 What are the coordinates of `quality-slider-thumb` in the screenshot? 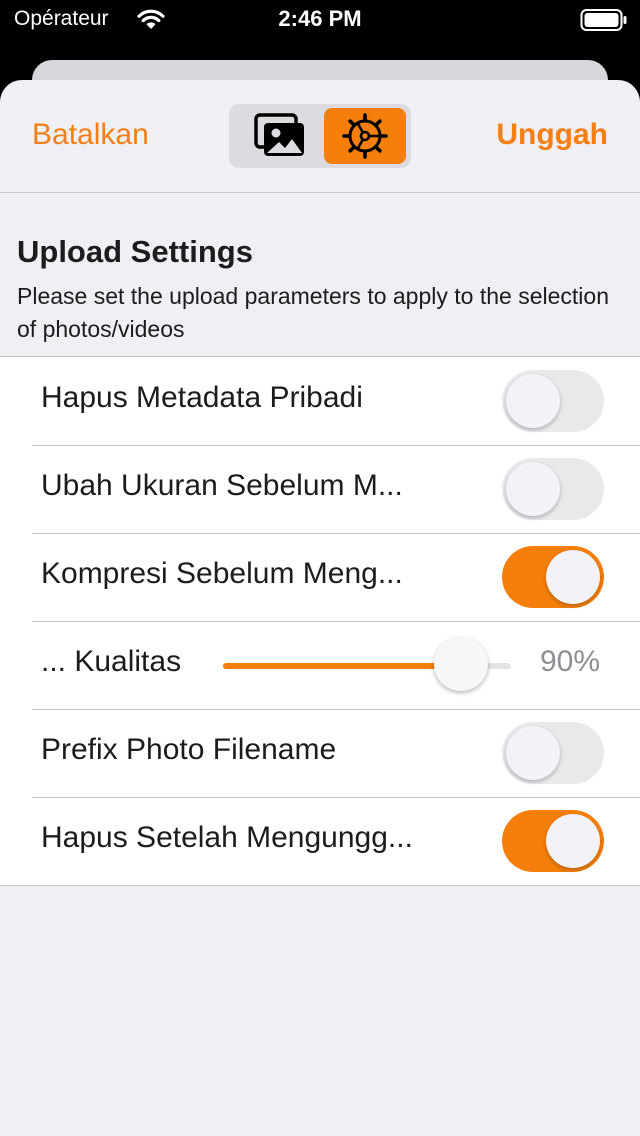 It's located at (460, 664).